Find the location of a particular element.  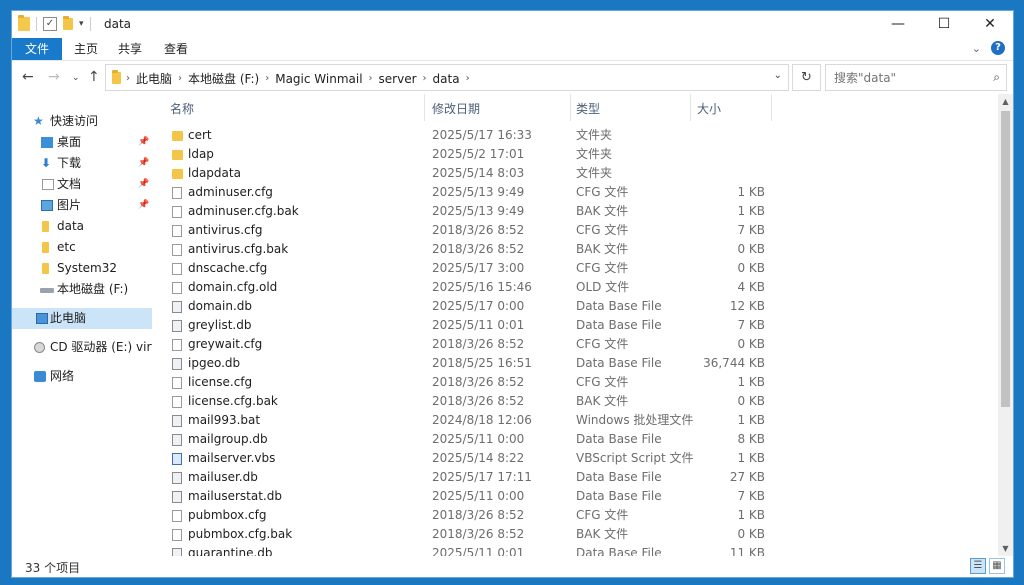

scroll-up-icon: ▲ is located at coordinates (1005, 101).